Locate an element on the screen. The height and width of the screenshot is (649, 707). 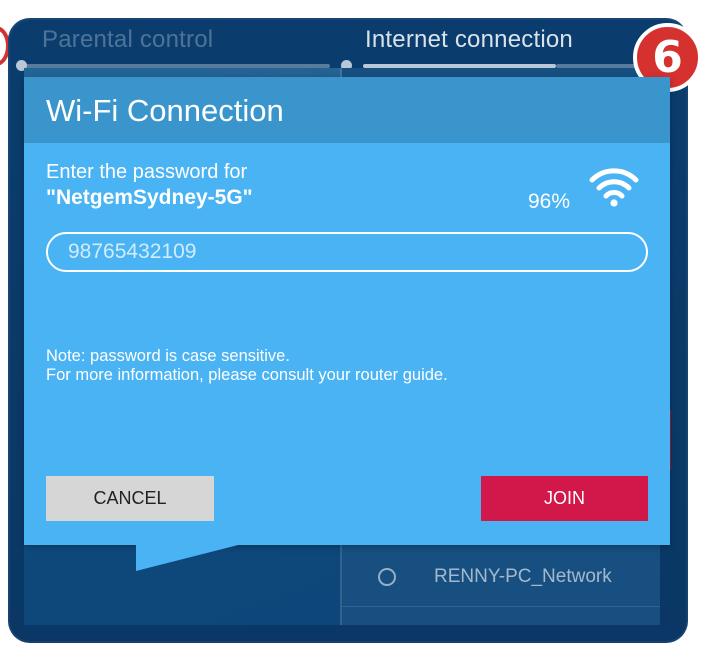
join-button: JOIN is located at coordinates (564, 498).